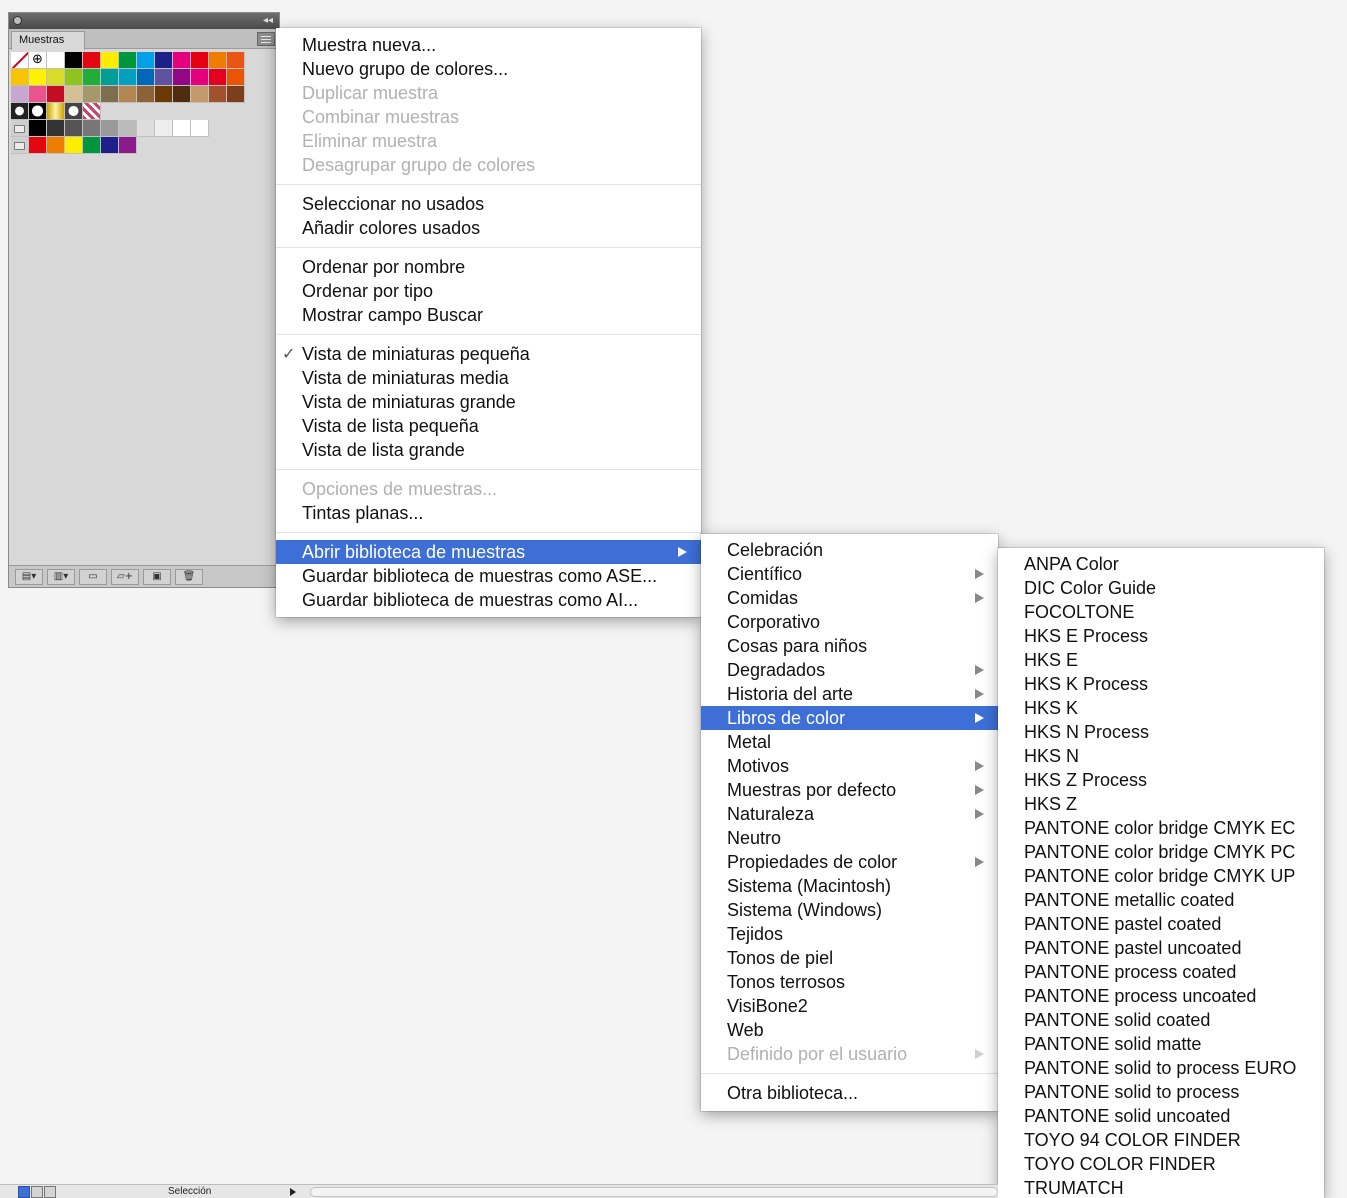  Describe the element at coordinates (849, 598) in the screenshot. I see `menu-item-comidas: Comidas` at that location.